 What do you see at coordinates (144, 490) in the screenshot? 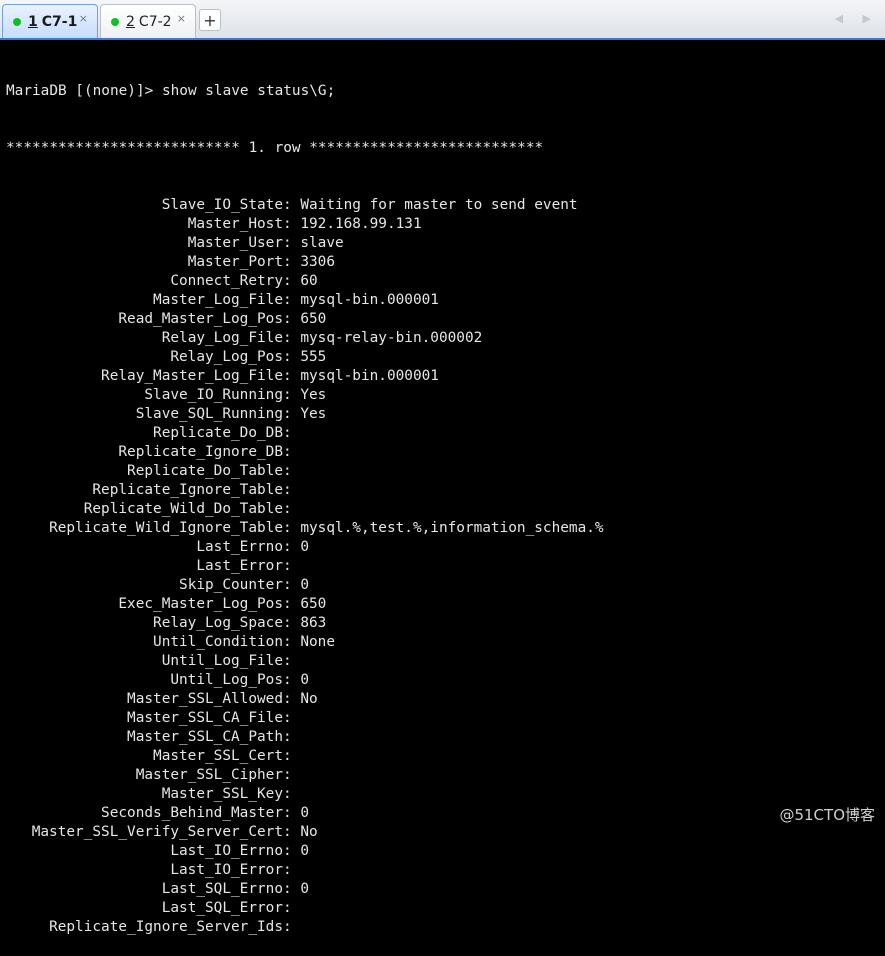
I see `field-label: Replicate_Ignore_Table` at bounding box center [144, 490].